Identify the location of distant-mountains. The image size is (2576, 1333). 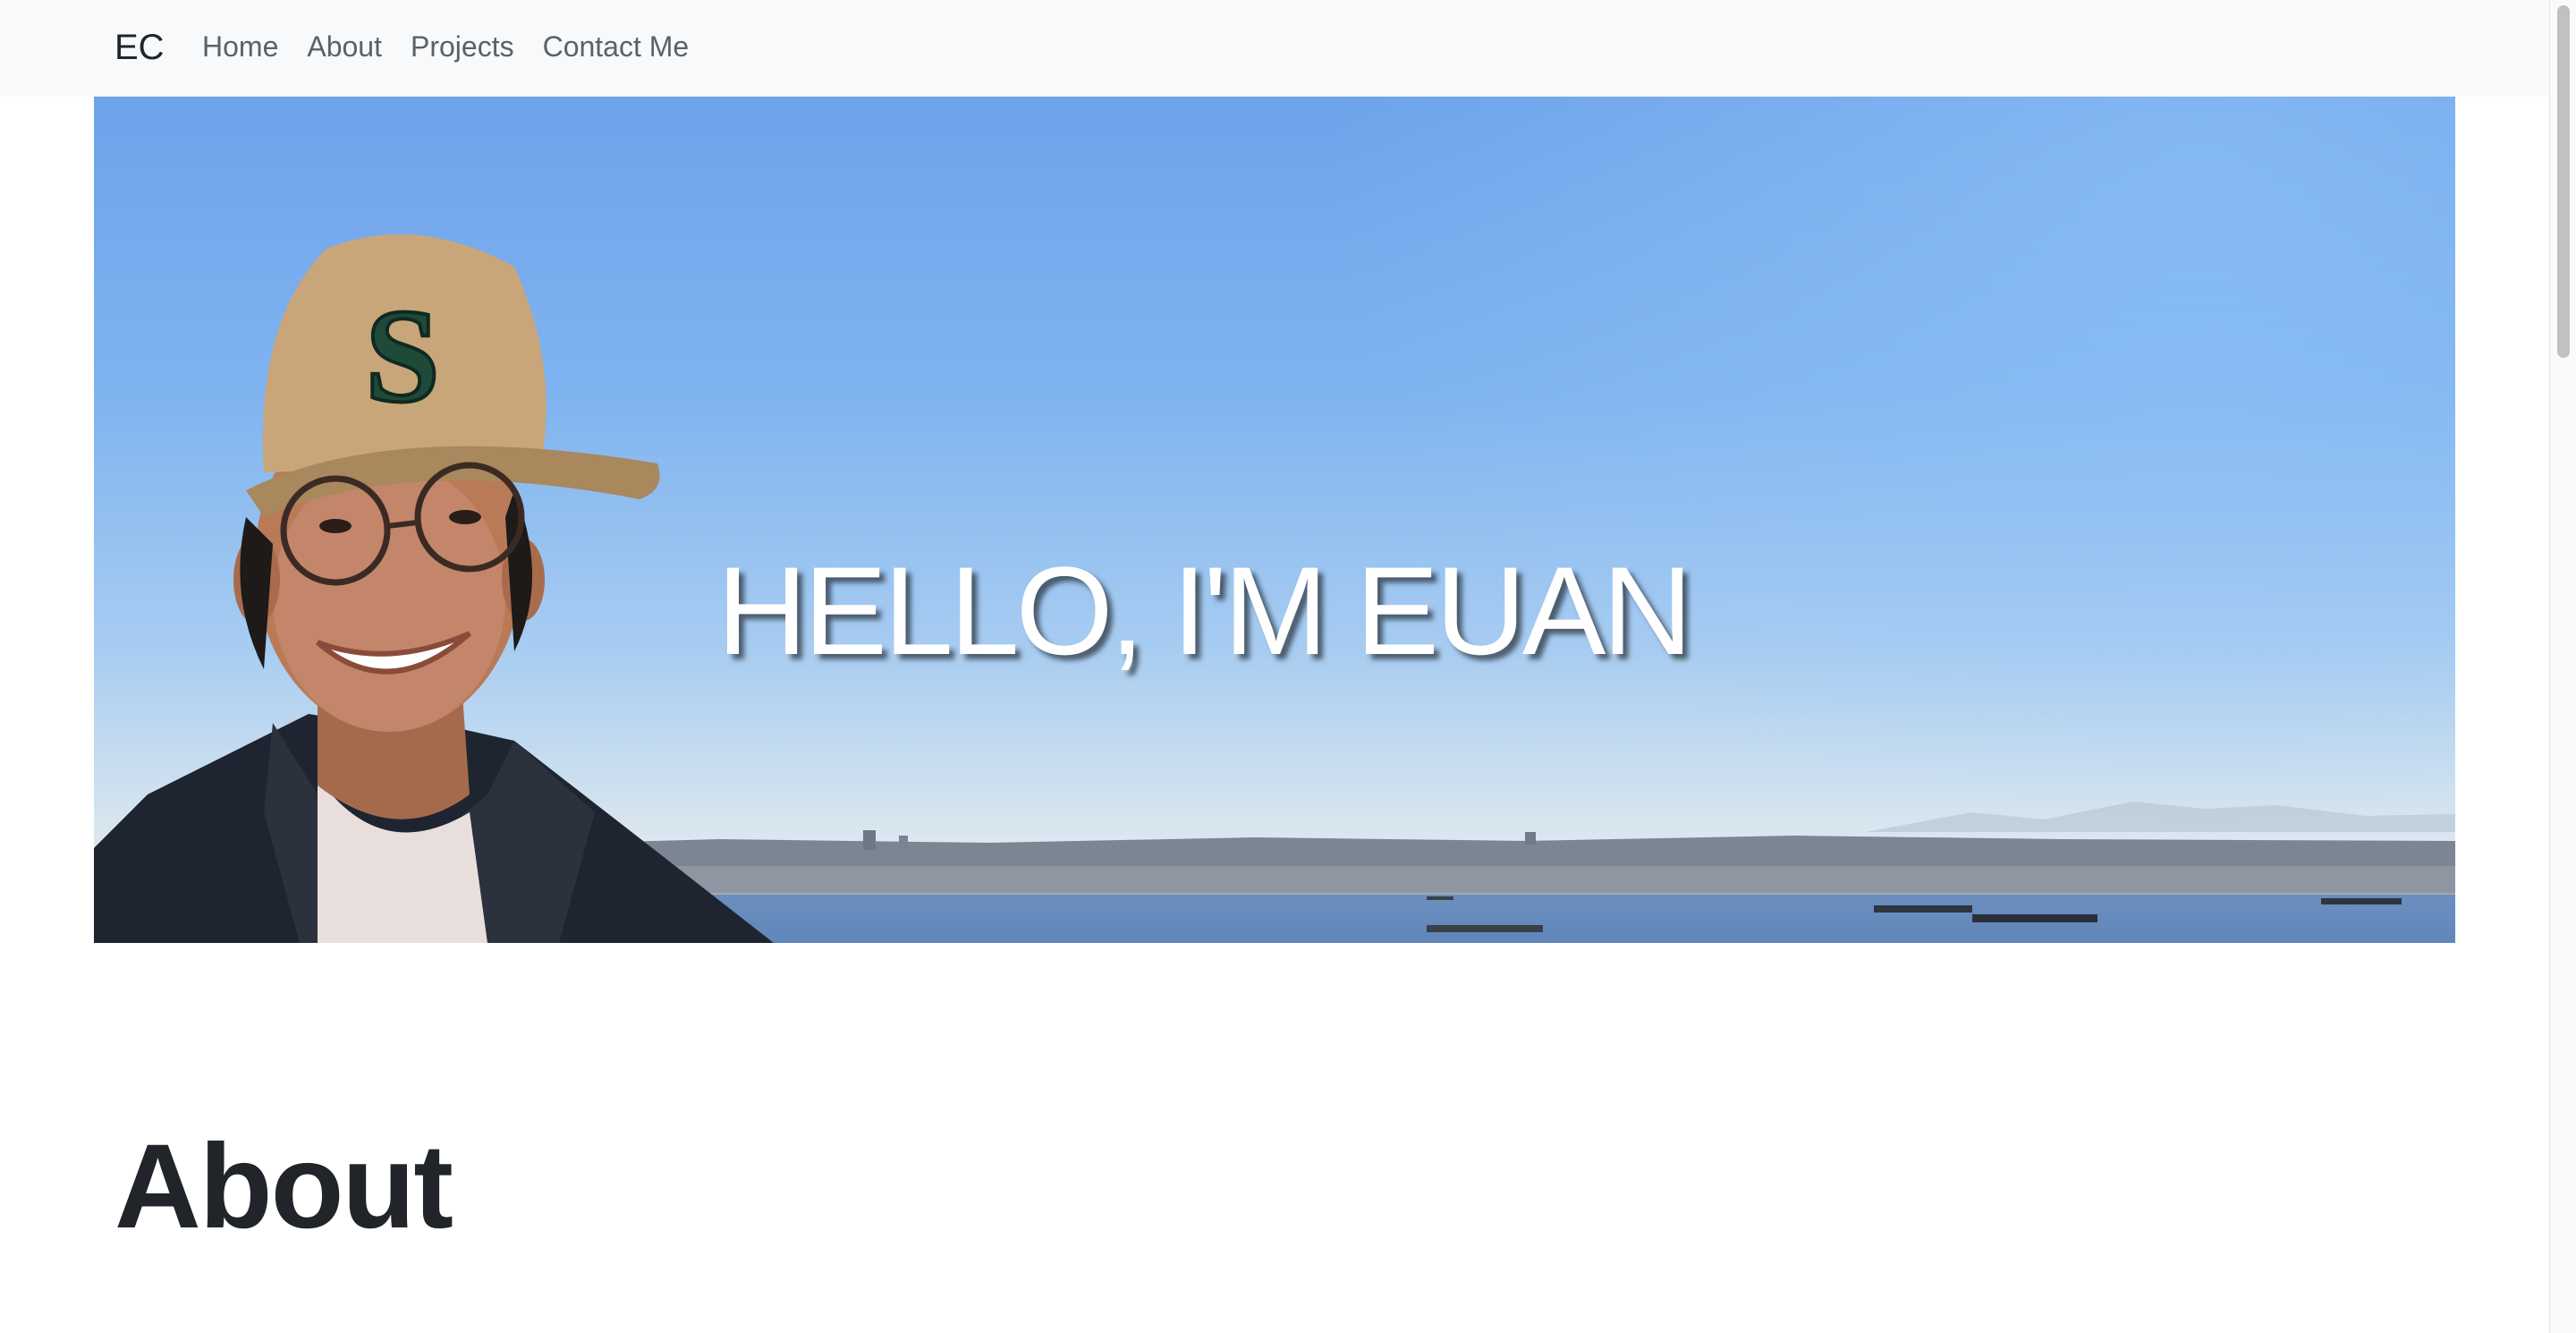
(2160, 817).